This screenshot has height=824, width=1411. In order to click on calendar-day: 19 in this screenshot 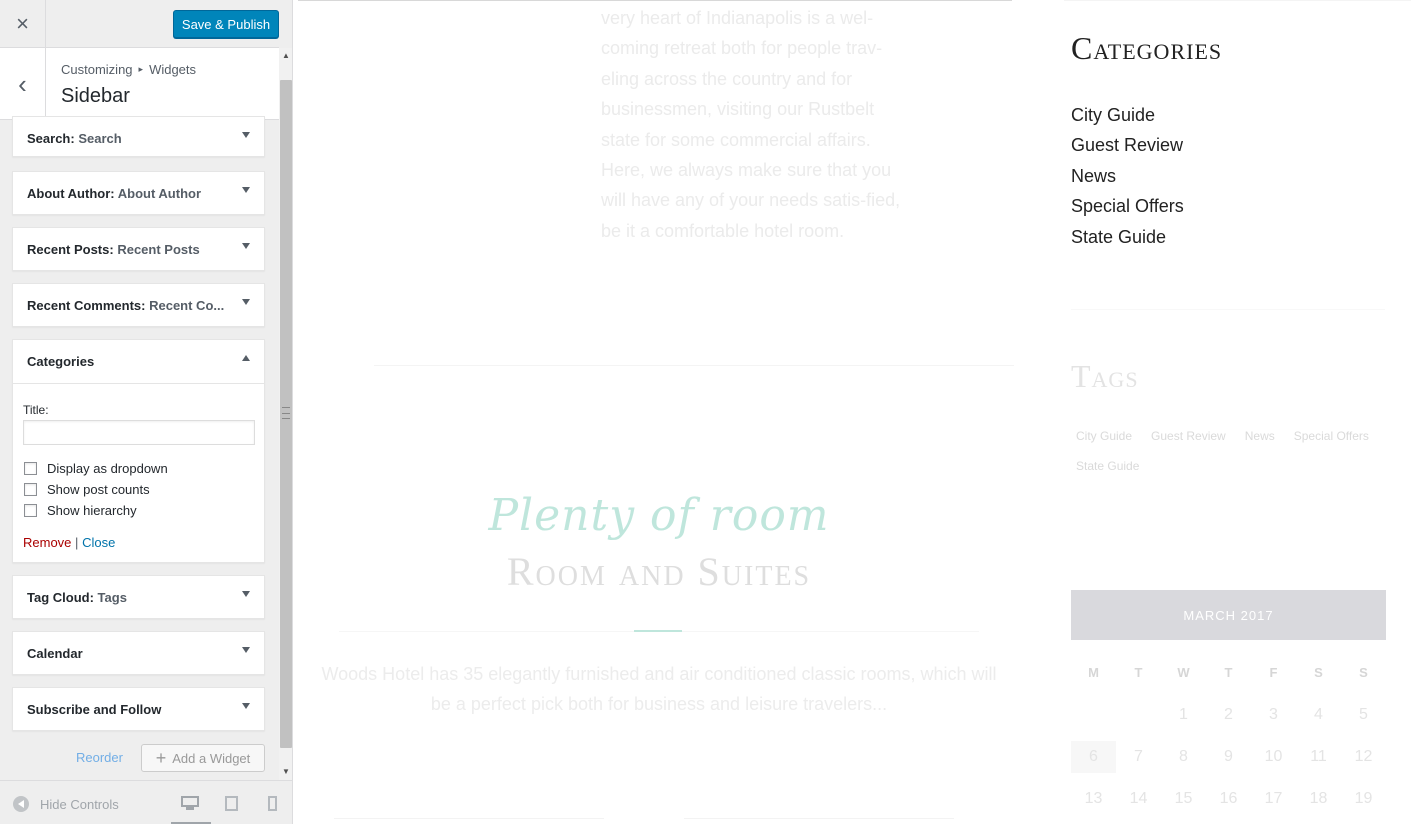, I will do `click(1363, 798)`.